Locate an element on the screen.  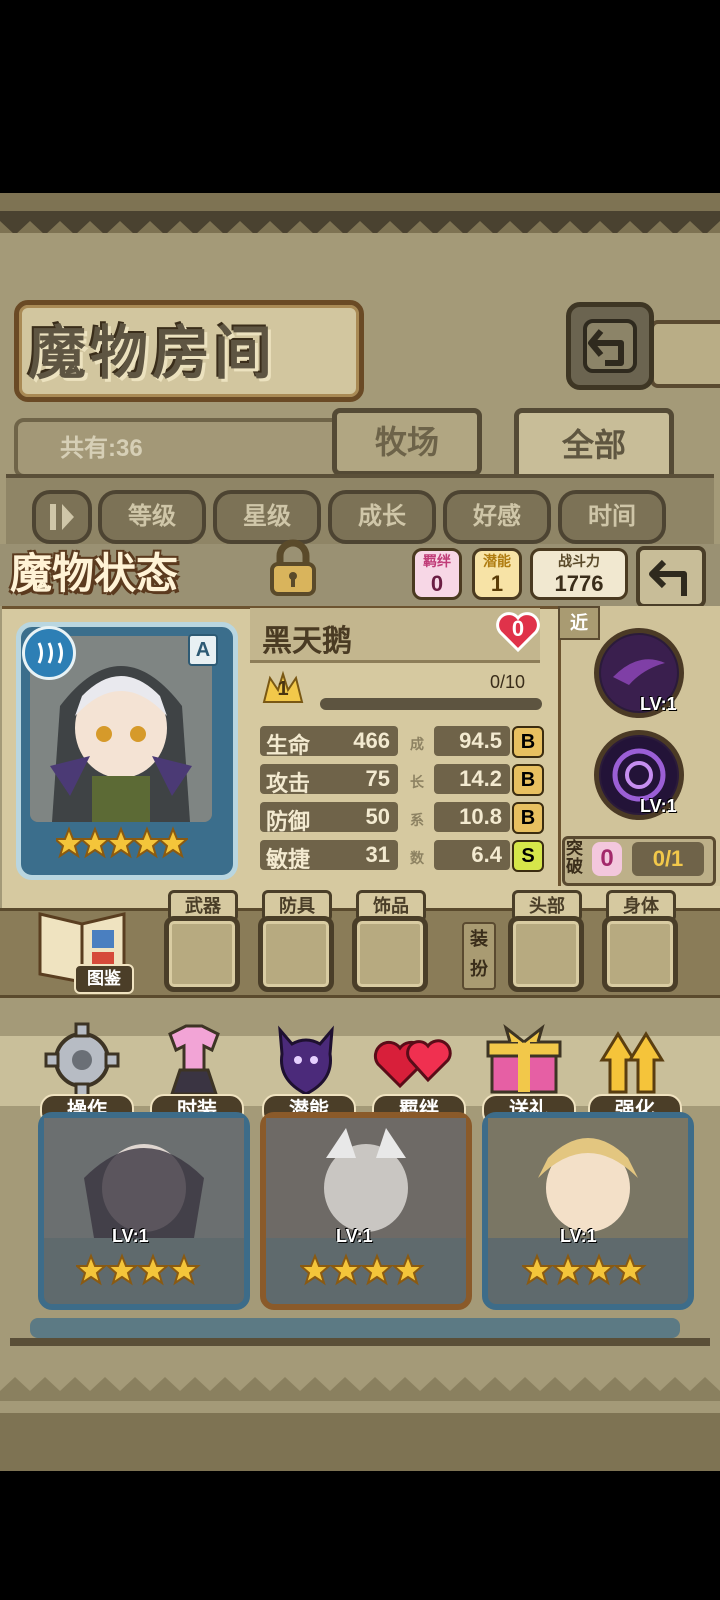
body-slot is located at coordinates (640, 954).